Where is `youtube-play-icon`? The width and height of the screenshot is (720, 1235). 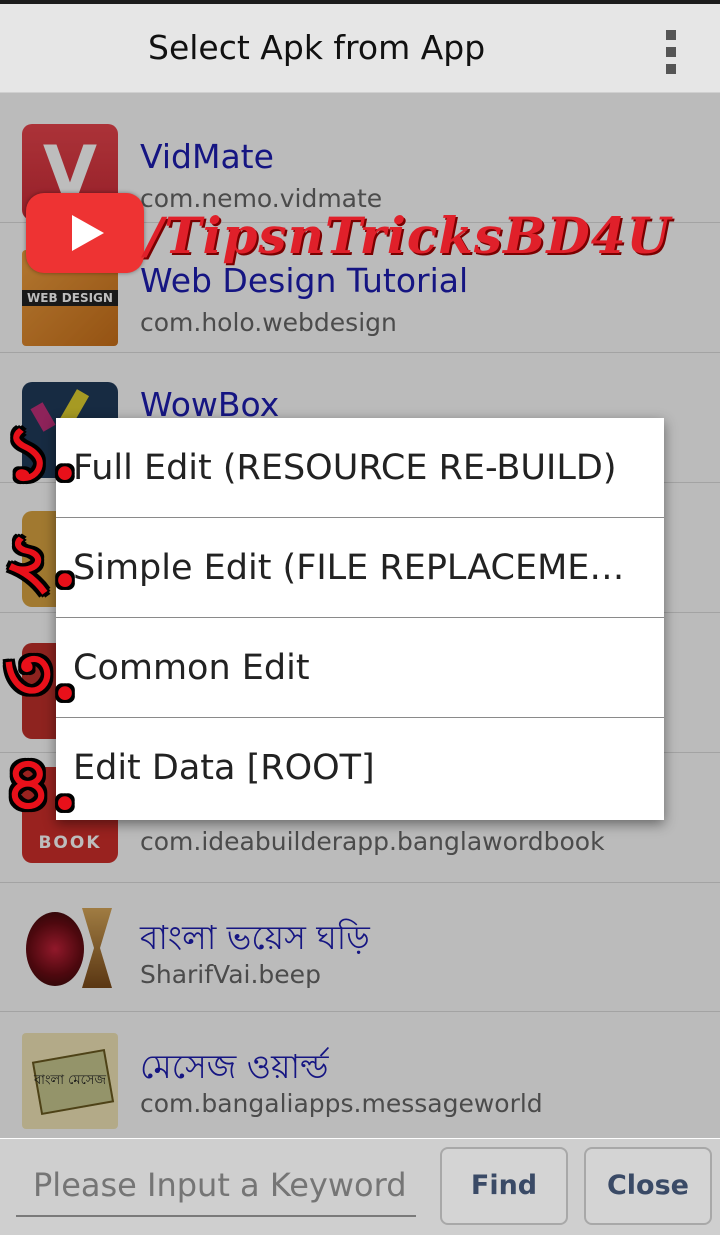
youtube-play-icon is located at coordinates (85, 233).